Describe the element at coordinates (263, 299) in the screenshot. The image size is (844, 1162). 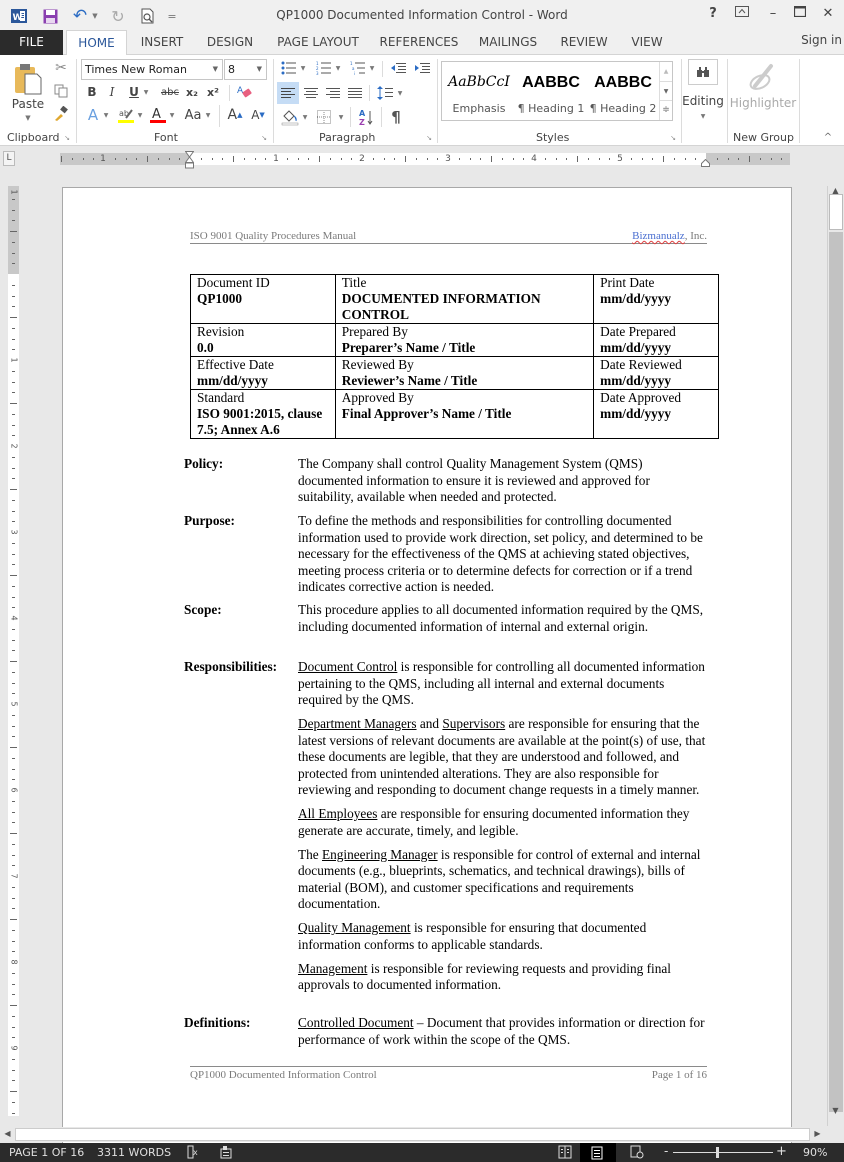
I see `document-id-cell: Document ID QP1000` at that location.